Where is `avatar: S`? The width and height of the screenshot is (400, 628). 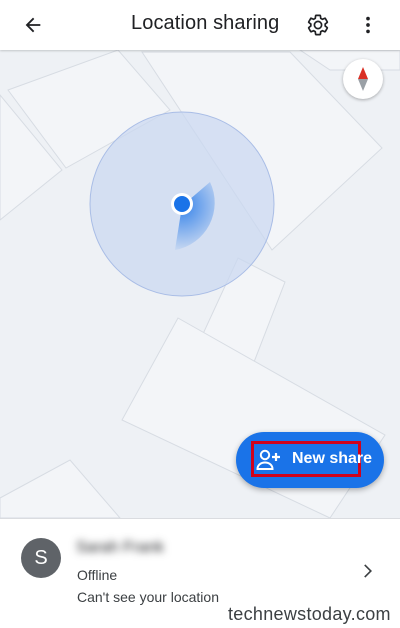
avatar: S is located at coordinates (41, 558).